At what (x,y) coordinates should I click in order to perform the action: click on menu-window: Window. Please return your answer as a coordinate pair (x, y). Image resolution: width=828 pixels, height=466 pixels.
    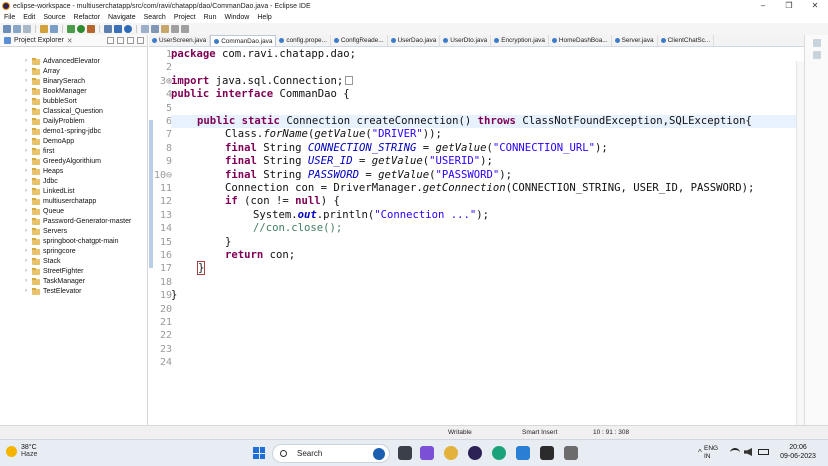
    Looking at the image, I should click on (236, 17).